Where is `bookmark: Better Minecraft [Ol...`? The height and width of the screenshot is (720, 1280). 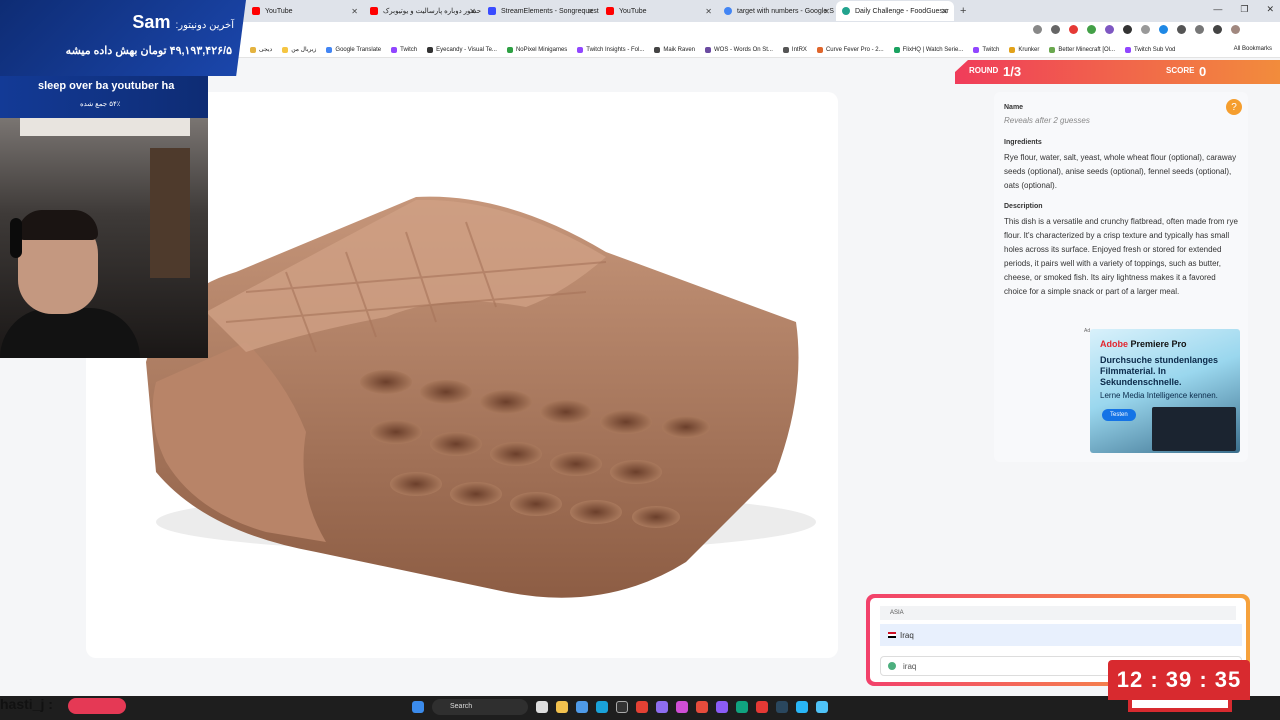 bookmark: Better Minecraft [Ol... is located at coordinates (1082, 49).